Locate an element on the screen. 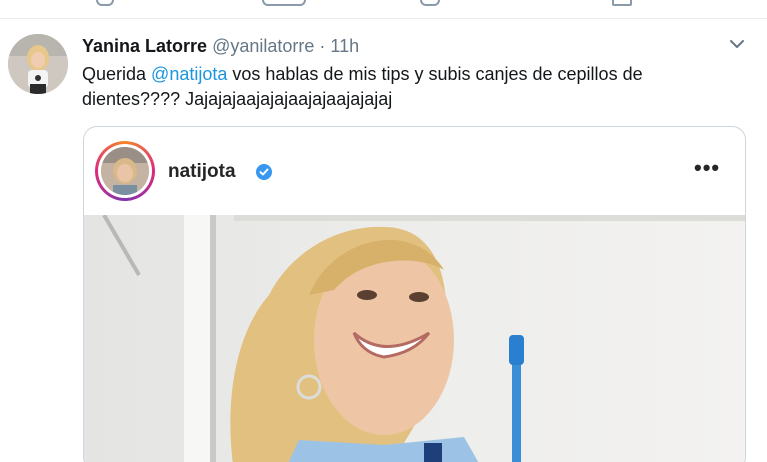 Image resolution: width=767 pixels, height=462 pixels. story-ring is located at coordinates (125, 171).